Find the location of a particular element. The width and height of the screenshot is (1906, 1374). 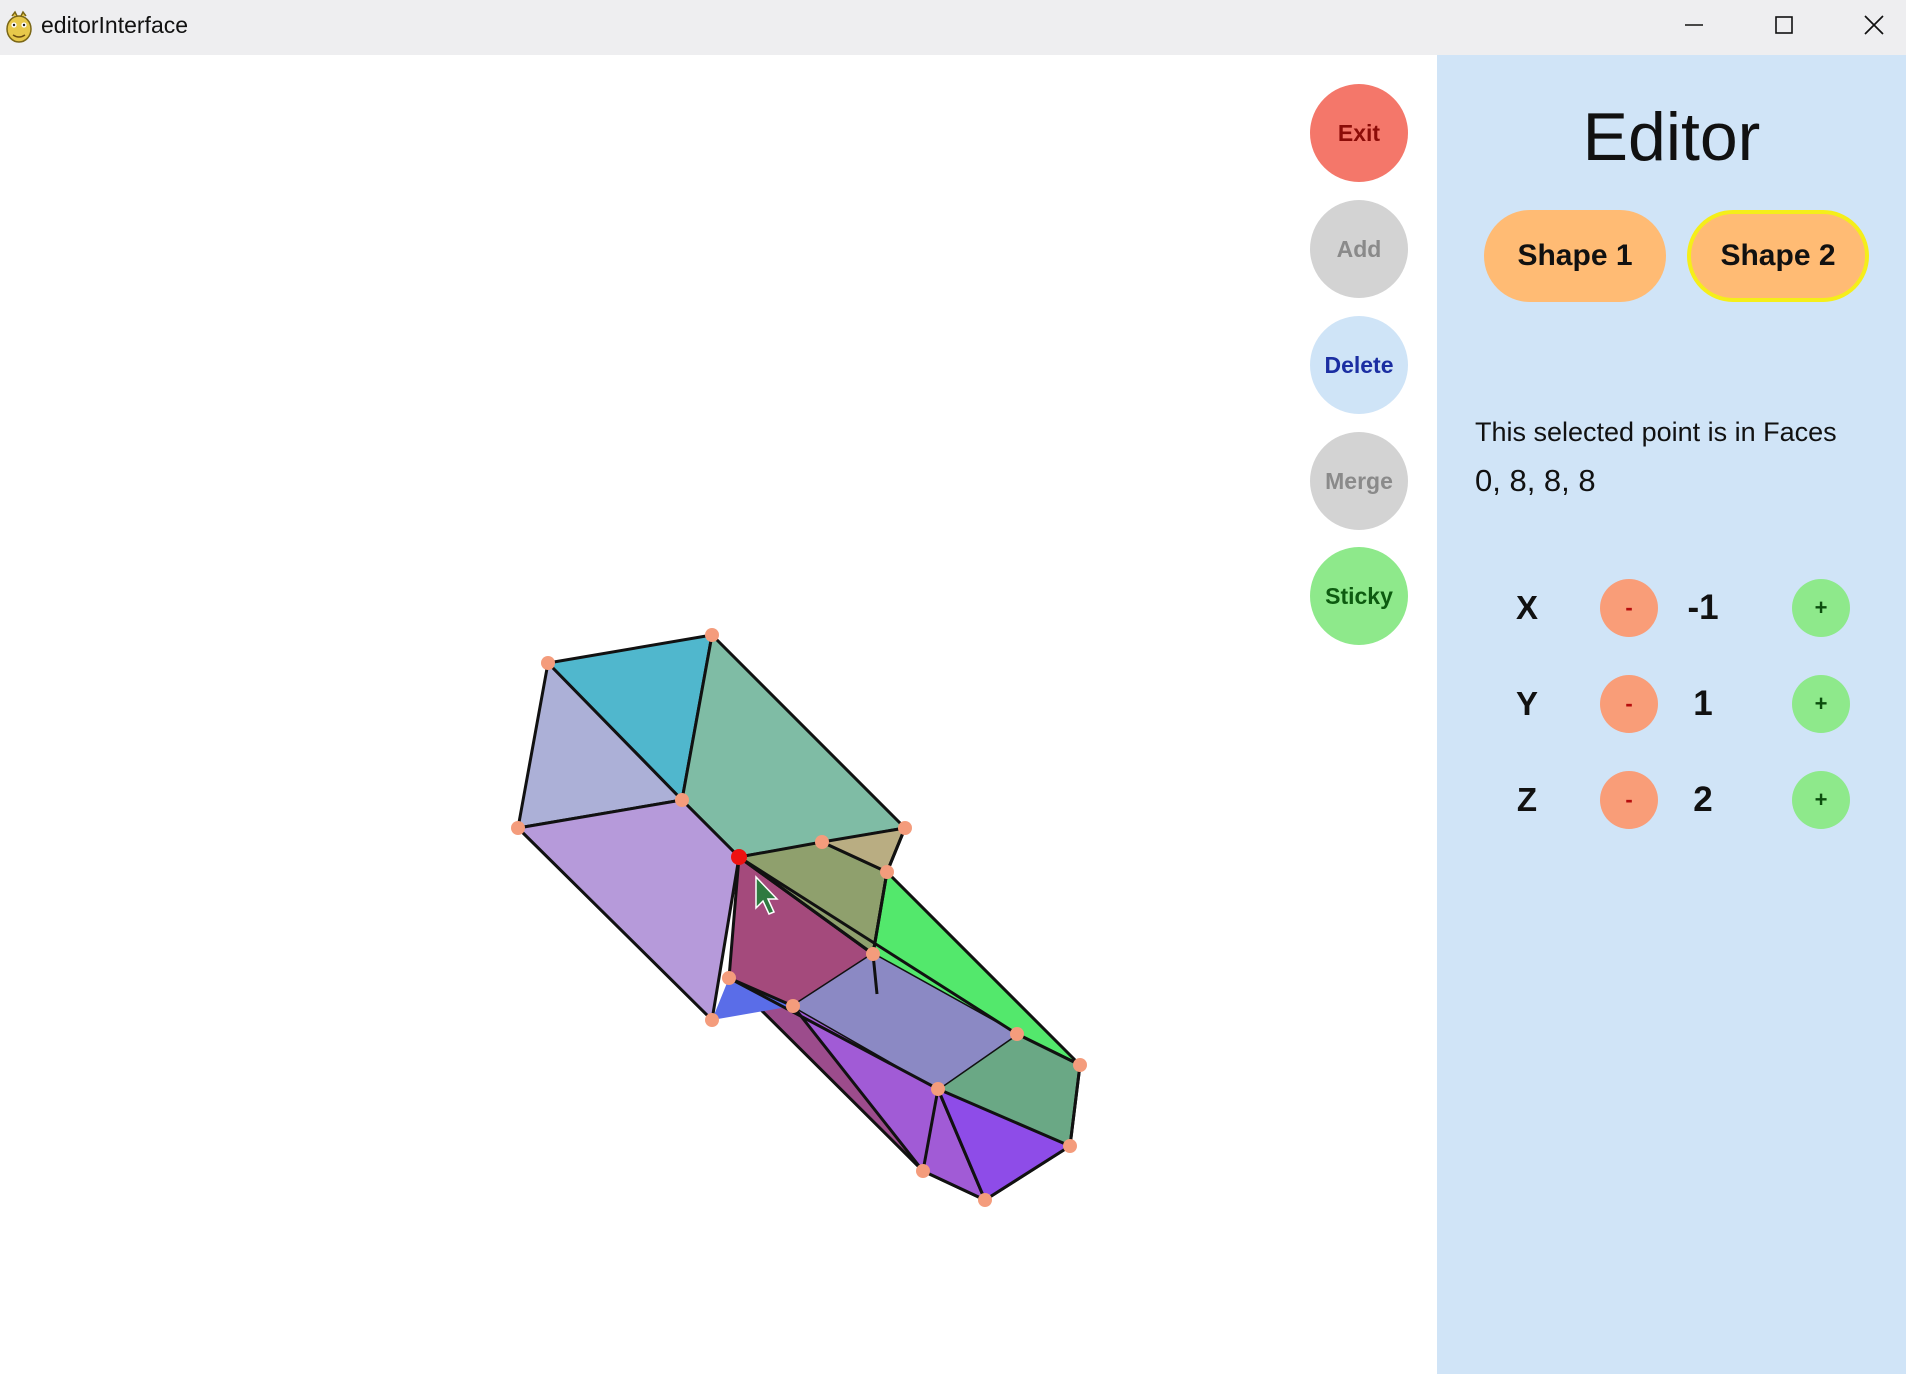

shape-1-button: Shape 1 is located at coordinates (1575, 256).